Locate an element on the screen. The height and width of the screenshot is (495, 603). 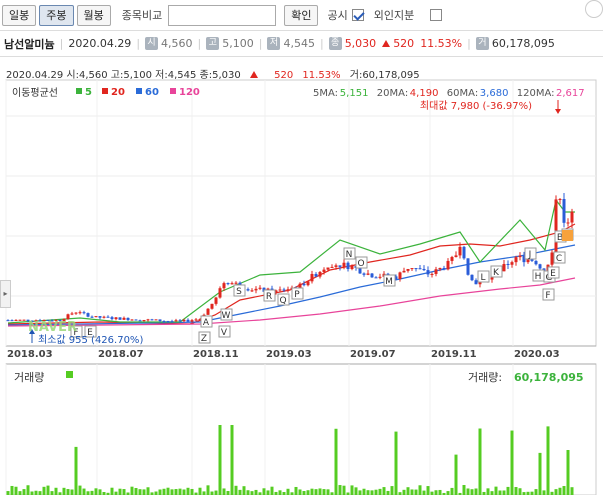
event-marker-label: C is located at coordinates (559, 259).